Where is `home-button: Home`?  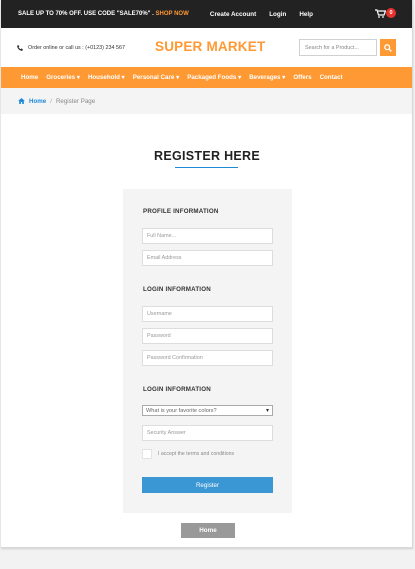 home-button: Home is located at coordinates (208, 530).